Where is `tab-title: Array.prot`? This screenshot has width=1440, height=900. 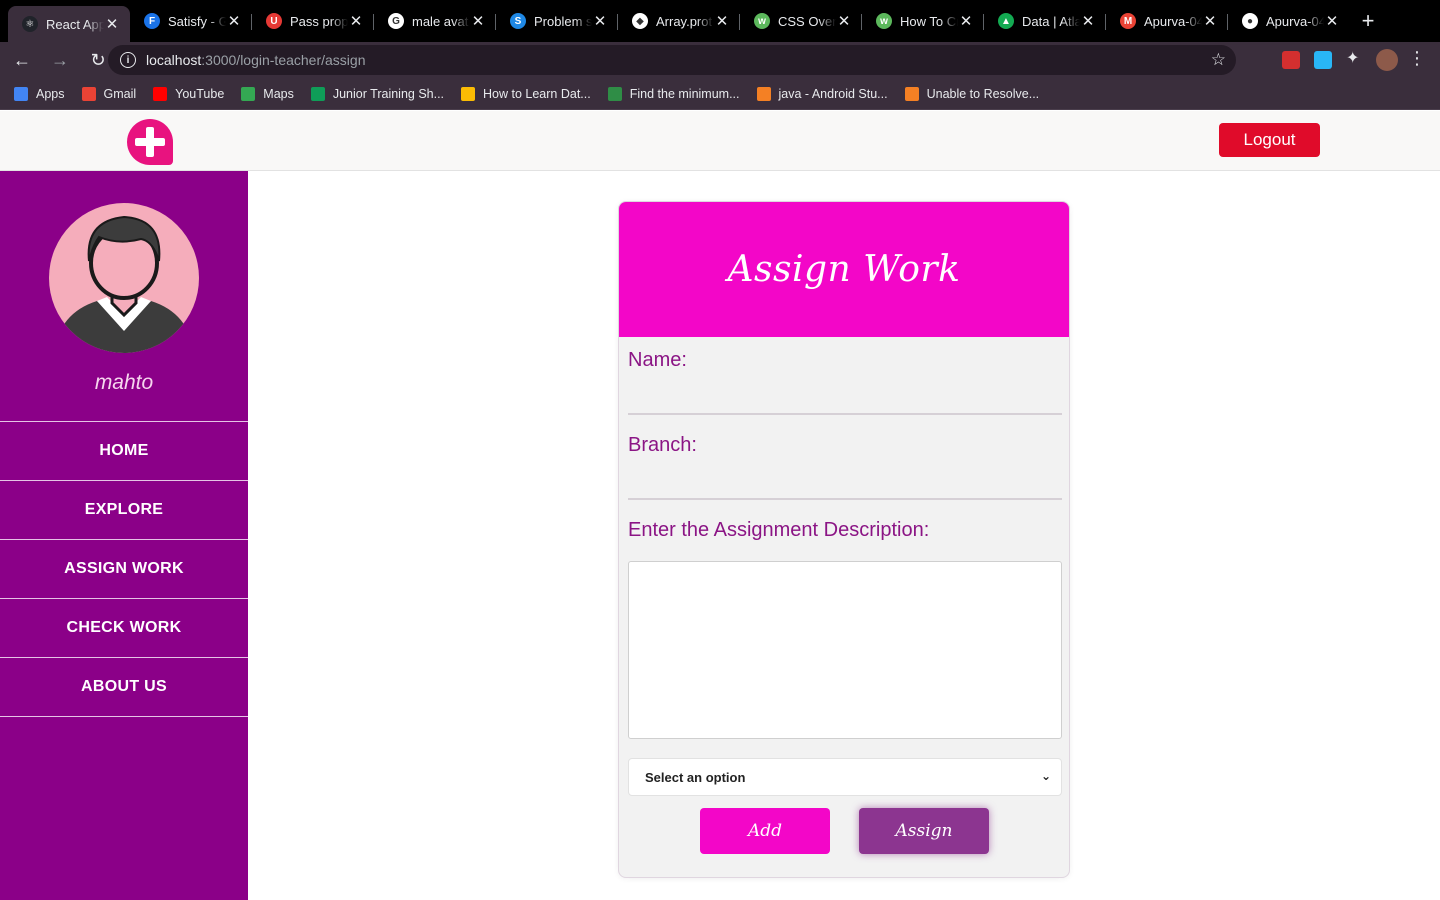 tab-title: Array.prot is located at coordinates (684, 21).